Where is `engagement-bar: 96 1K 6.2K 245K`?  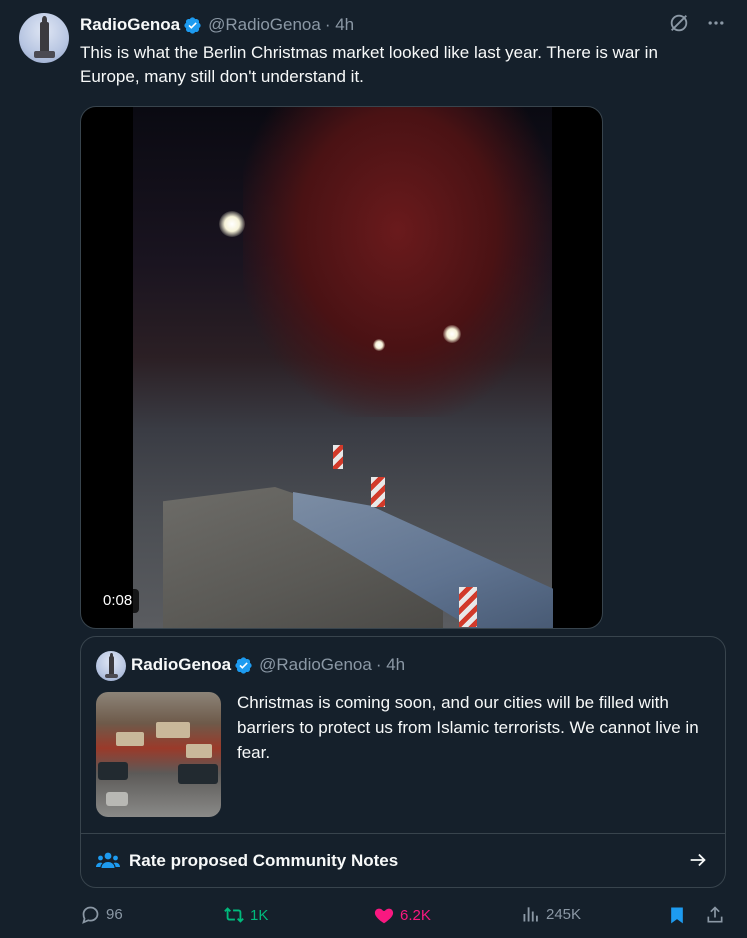 engagement-bar: 96 1K 6.2K 245K is located at coordinates (405, 916).